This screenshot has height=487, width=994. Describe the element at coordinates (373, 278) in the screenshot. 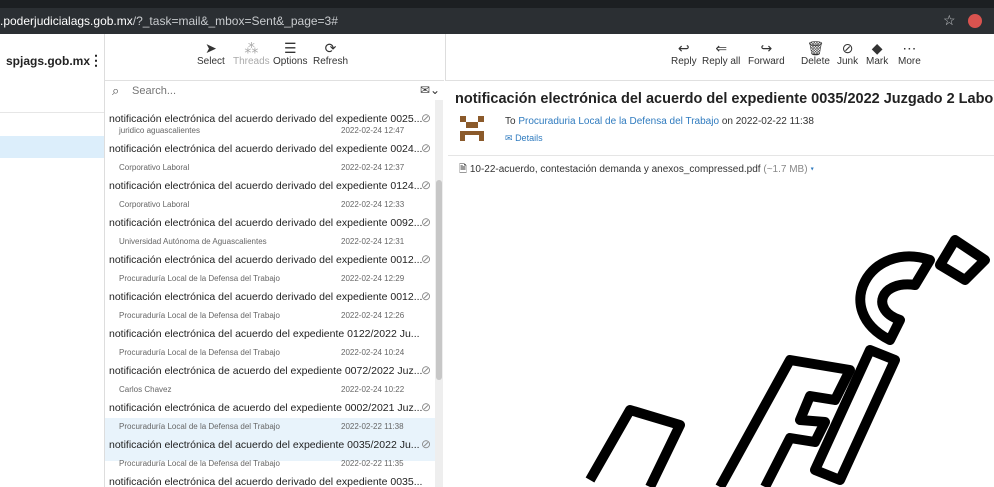

I see `message-date: 2022-02-24 12:29` at that location.